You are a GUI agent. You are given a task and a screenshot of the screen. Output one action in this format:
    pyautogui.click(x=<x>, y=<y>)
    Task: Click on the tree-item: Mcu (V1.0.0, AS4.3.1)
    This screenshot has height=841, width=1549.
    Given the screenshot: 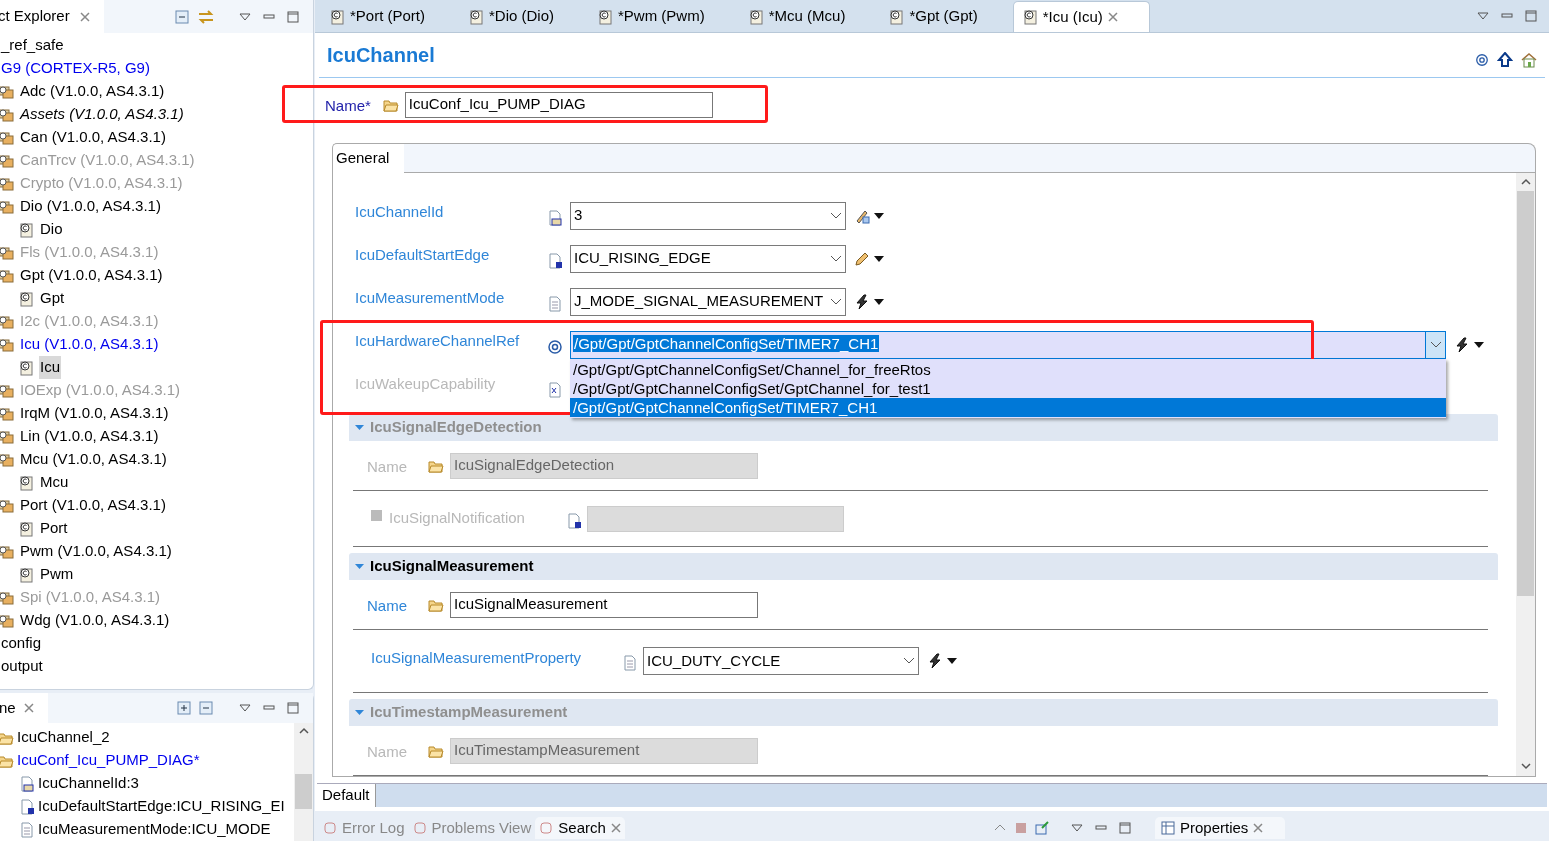 What is the action you would take?
    pyautogui.click(x=93, y=459)
    